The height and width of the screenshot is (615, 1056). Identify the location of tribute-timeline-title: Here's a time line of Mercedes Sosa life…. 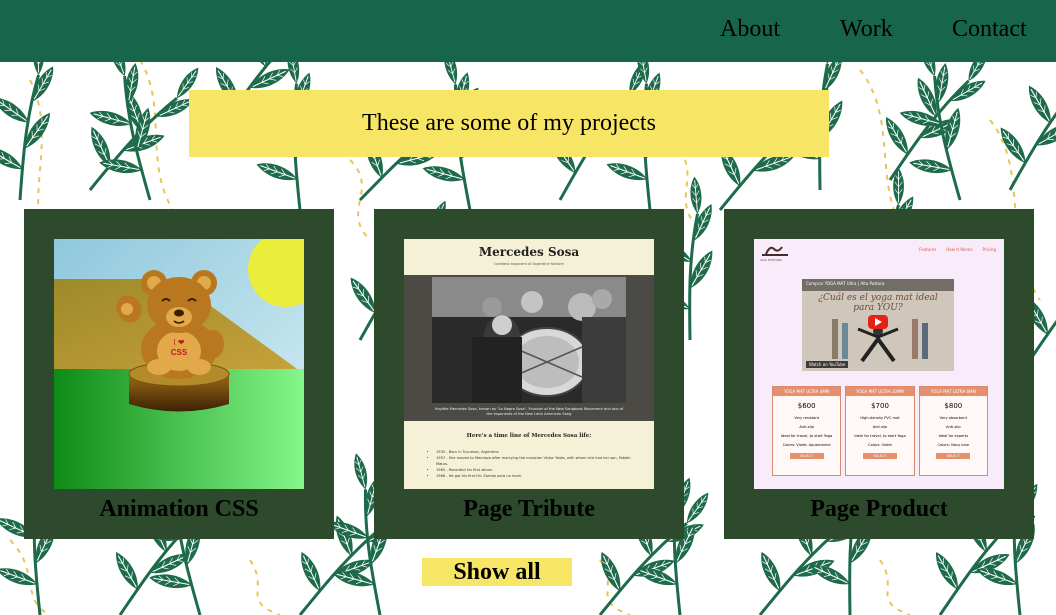
(529, 436).